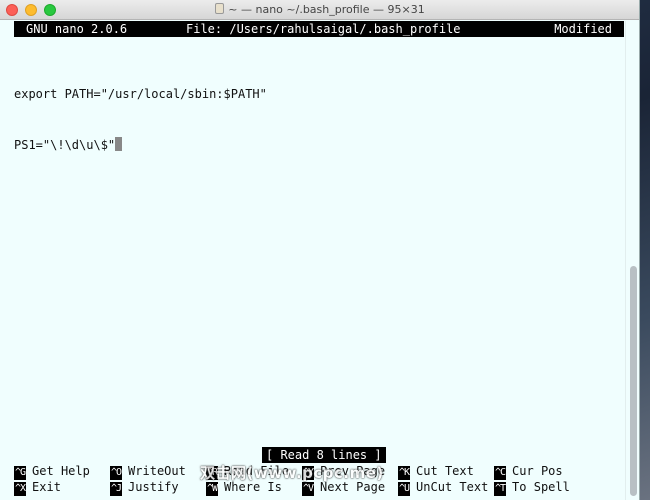 The width and height of the screenshot is (650, 500). I want to click on nano-file-name: File: /Users/rahulsaigal/.bash_profile, so click(323, 29).